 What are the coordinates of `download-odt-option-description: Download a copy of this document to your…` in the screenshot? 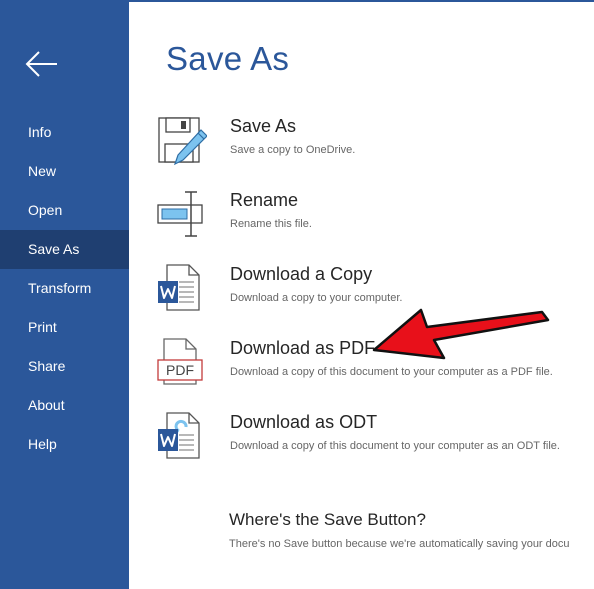 It's located at (395, 446).